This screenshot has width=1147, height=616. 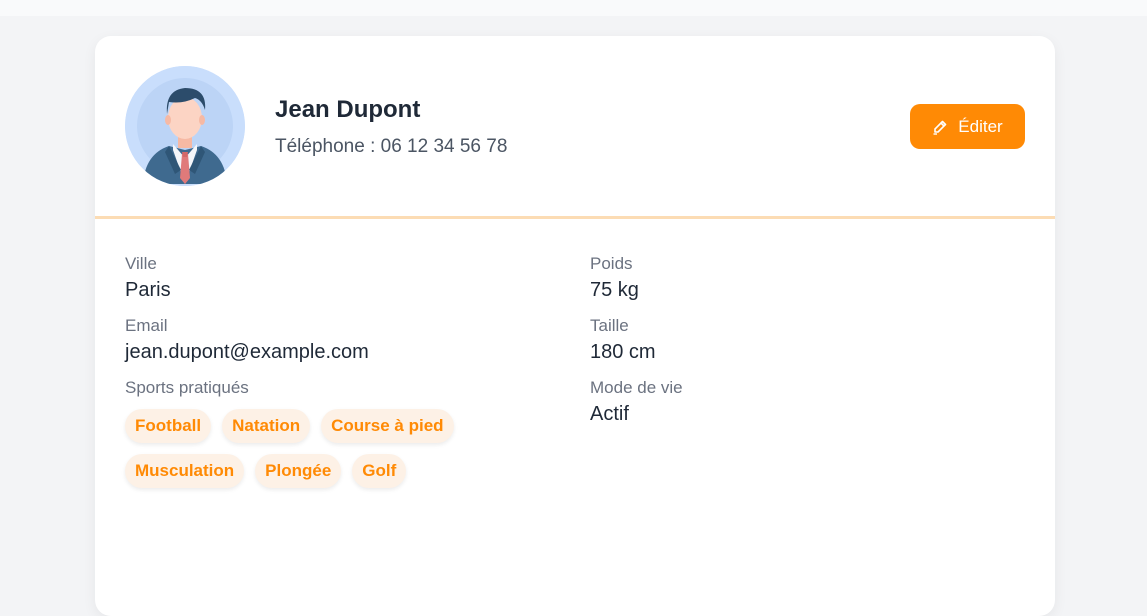 What do you see at coordinates (611, 263) in the screenshot?
I see `weight-label: Poids` at bounding box center [611, 263].